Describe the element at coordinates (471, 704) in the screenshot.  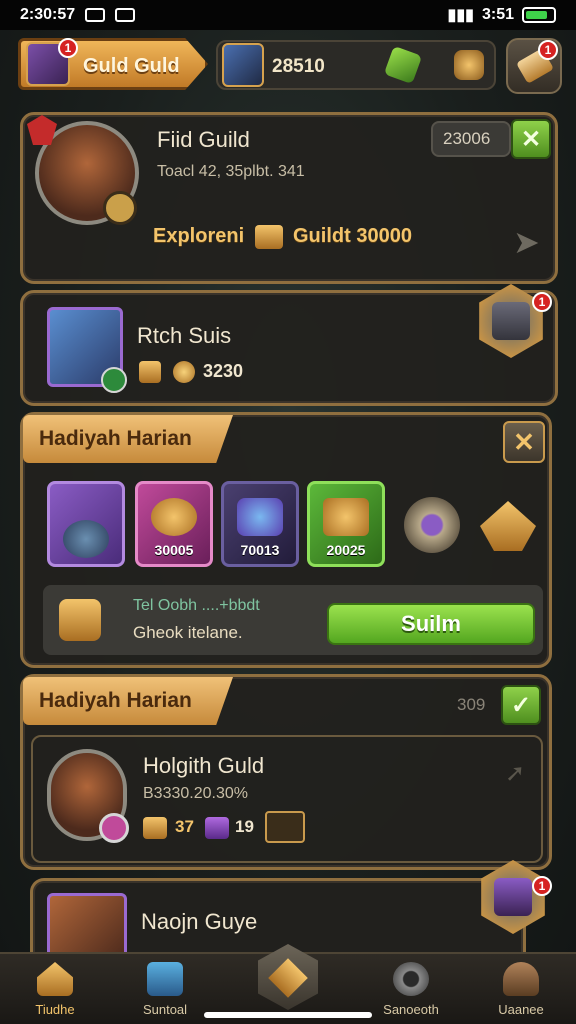
I see `second-daily-chip: 309` at that location.